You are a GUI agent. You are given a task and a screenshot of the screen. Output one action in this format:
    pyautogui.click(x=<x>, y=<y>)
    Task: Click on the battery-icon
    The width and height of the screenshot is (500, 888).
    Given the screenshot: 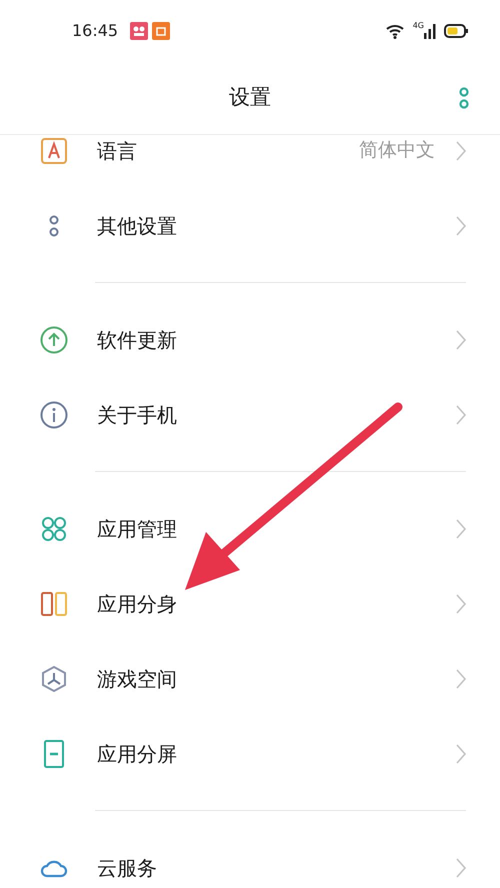 What is the action you would take?
    pyautogui.click(x=456, y=31)
    